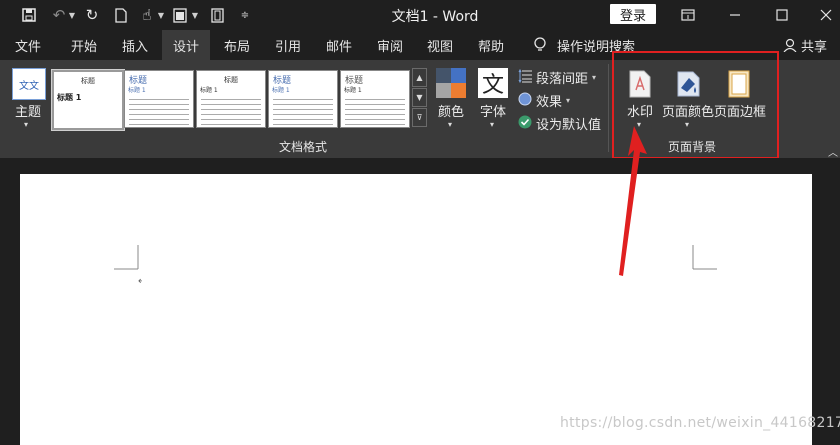 The height and width of the screenshot is (445, 840). I want to click on checkmark-icon, so click(525, 124).